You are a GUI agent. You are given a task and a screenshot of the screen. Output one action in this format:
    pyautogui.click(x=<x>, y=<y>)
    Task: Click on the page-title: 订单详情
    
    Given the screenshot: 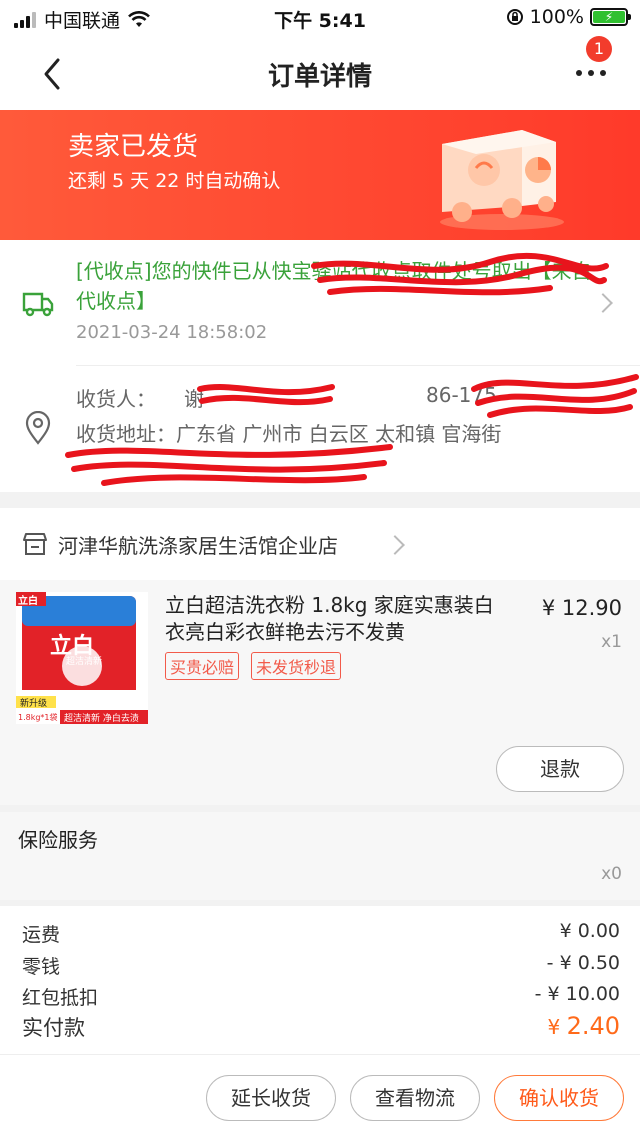 What is the action you would take?
    pyautogui.click(x=319, y=77)
    